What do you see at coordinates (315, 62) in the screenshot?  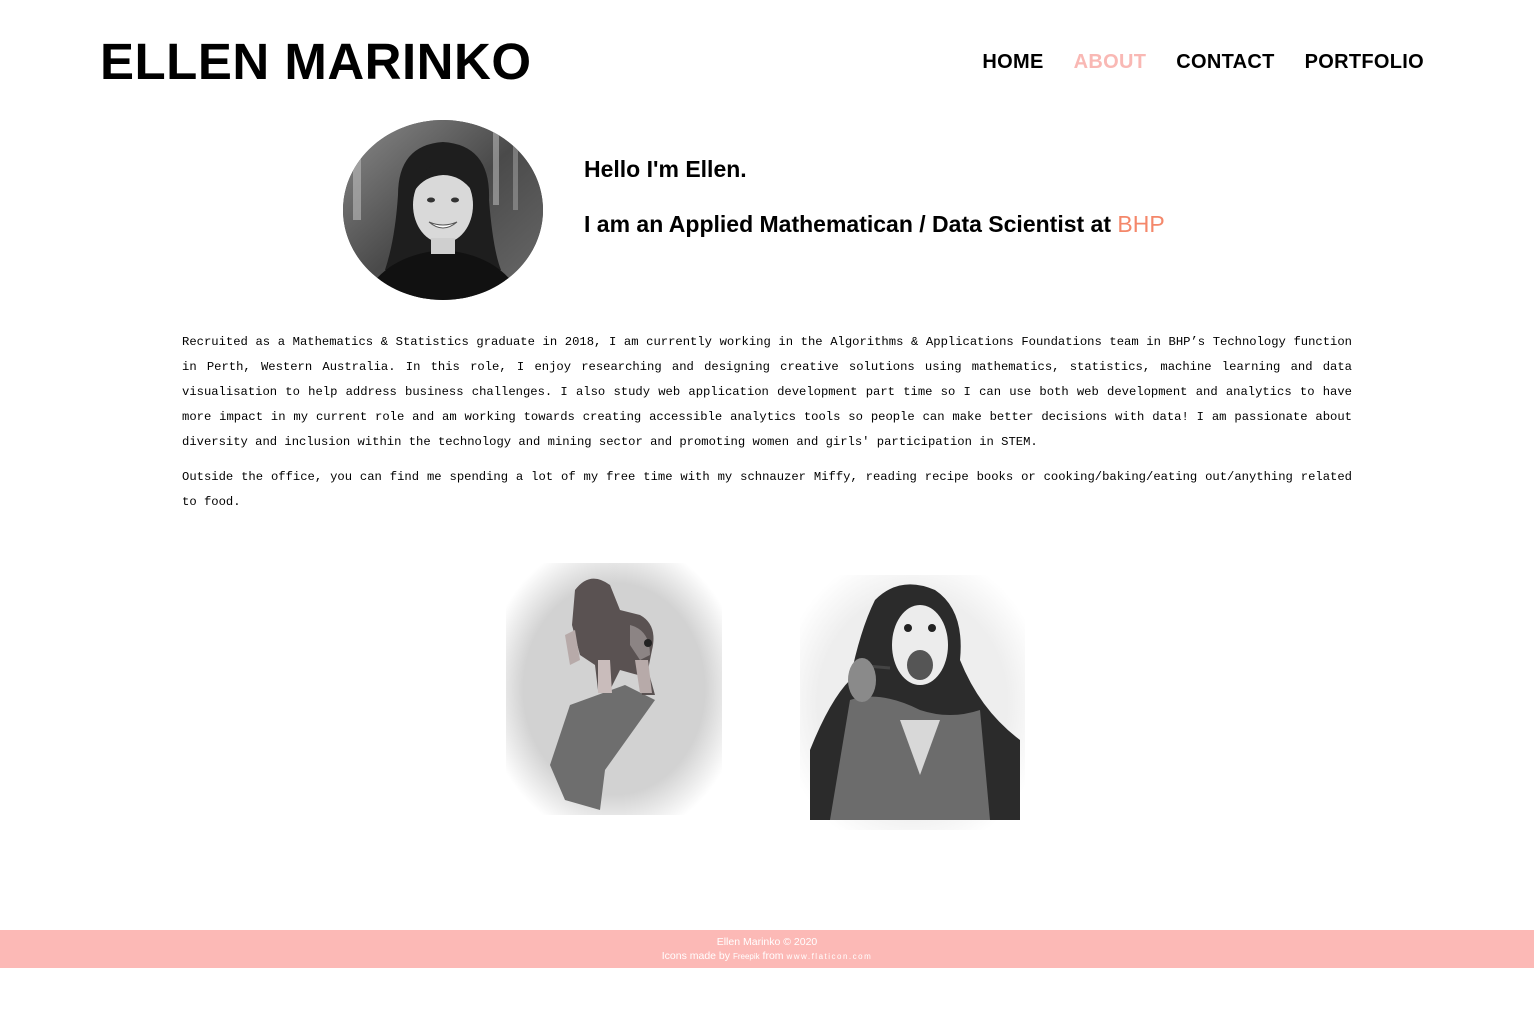 I see `site-title: ELLEN MARINKO` at bounding box center [315, 62].